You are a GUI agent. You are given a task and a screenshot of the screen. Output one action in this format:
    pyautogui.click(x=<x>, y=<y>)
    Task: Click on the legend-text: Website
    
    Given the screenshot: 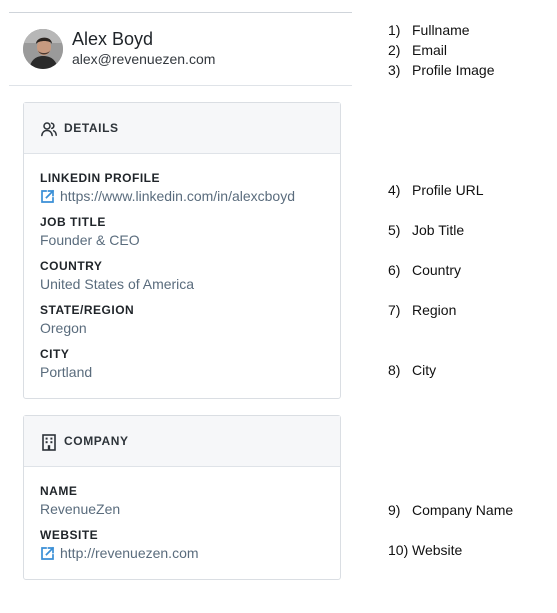 What is the action you would take?
    pyautogui.click(x=437, y=550)
    